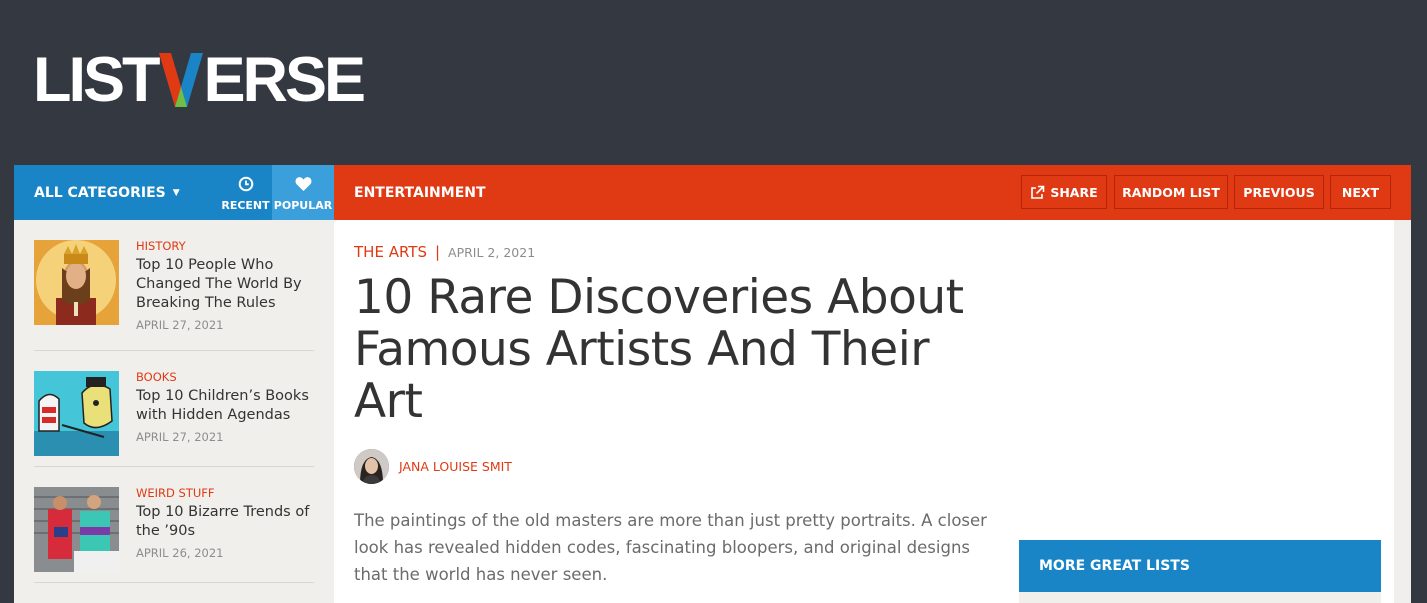 The height and width of the screenshot is (603, 1427). What do you see at coordinates (303, 205) in the screenshot?
I see `tab-popular-label: POPULAR` at bounding box center [303, 205].